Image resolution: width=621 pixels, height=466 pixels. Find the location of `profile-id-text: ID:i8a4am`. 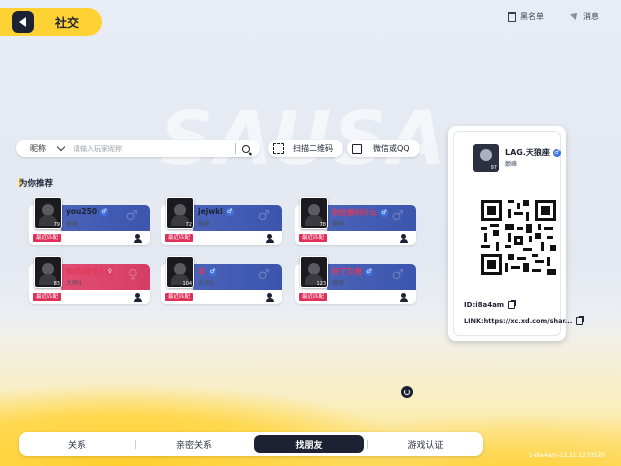

profile-id-text: ID:i8a4am is located at coordinates (484, 305).